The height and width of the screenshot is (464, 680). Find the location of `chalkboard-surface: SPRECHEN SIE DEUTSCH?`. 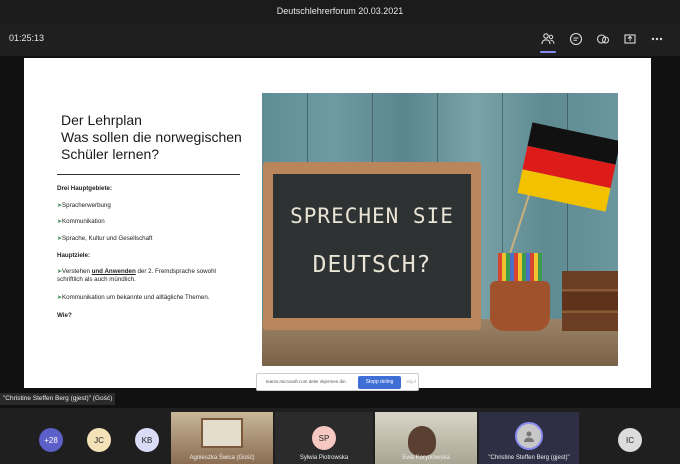

chalkboard-surface: SPRECHEN SIE DEUTSCH? is located at coordinates (372, 246).